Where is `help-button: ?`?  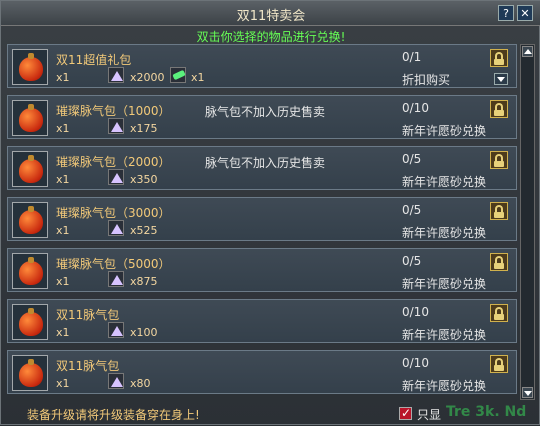 help-button: ? is located at coordinates (506, 13).